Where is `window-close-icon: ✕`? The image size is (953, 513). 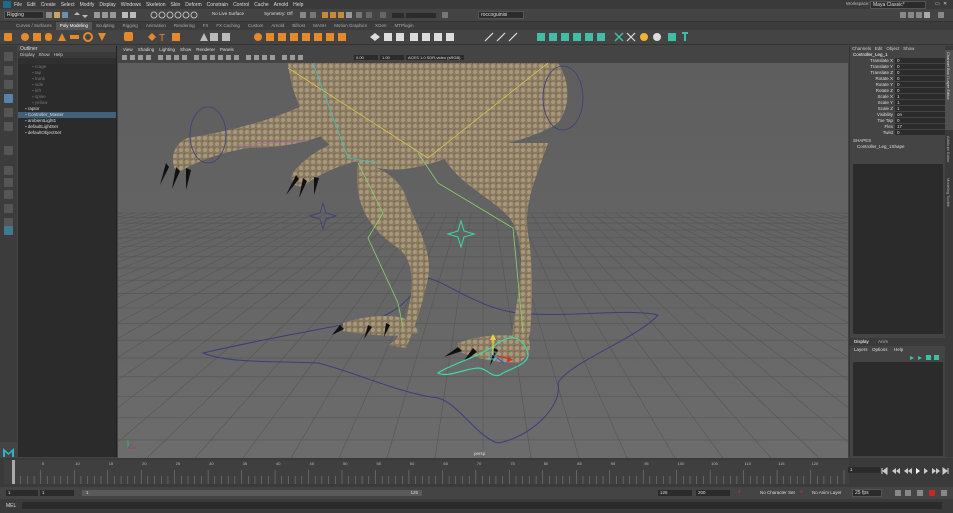
window-close-icon: ✕ is located at coordinates (945, 4).